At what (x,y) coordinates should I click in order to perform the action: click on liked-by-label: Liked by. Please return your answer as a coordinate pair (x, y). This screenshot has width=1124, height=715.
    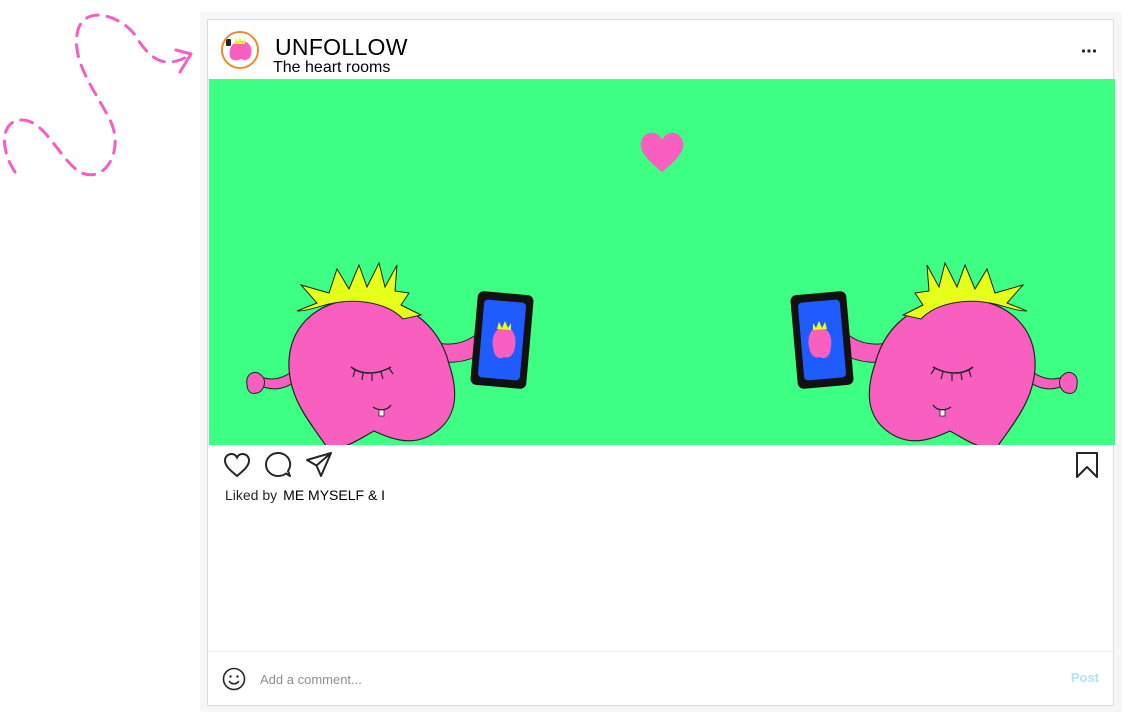
    Looking at the image, I should click on (251, 495).